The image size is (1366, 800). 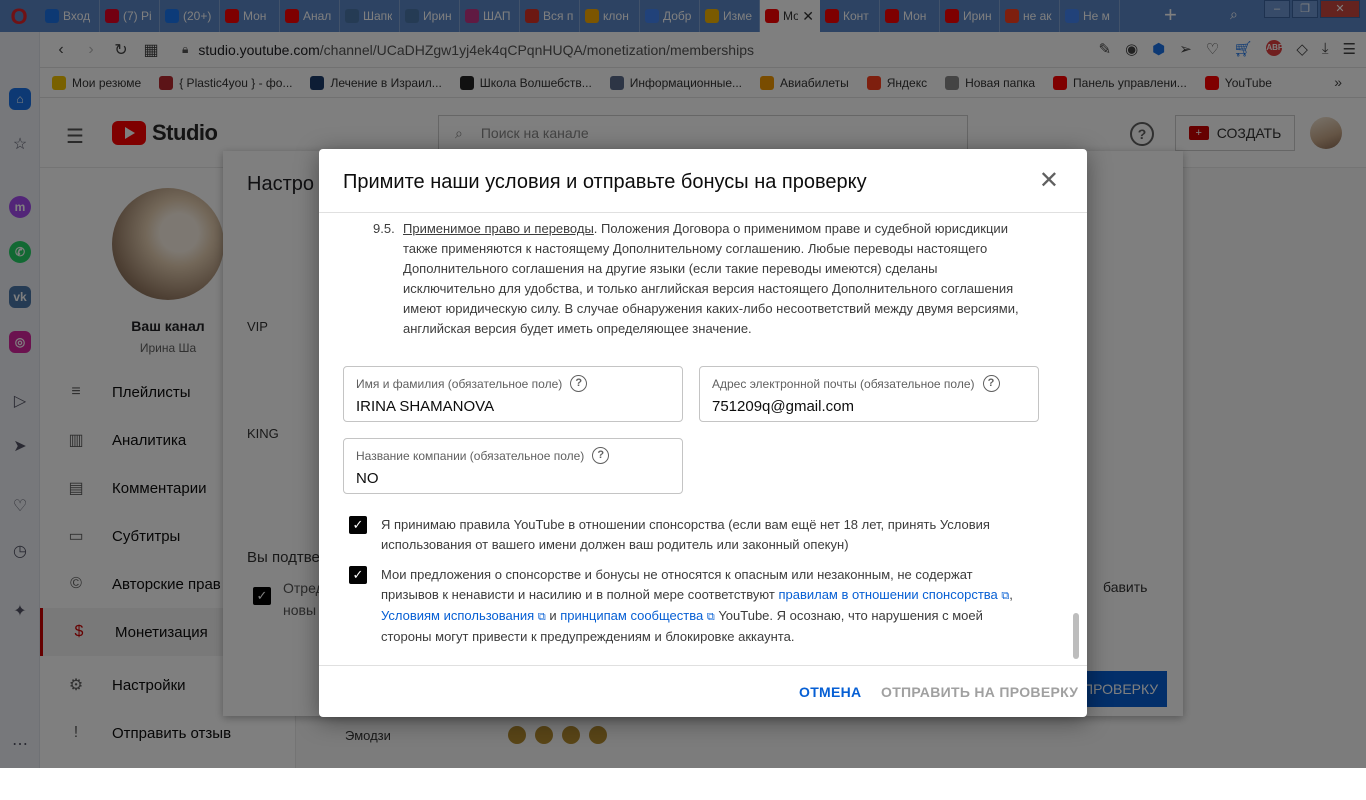 I want to click on email-input, so click(x=867, y=406).